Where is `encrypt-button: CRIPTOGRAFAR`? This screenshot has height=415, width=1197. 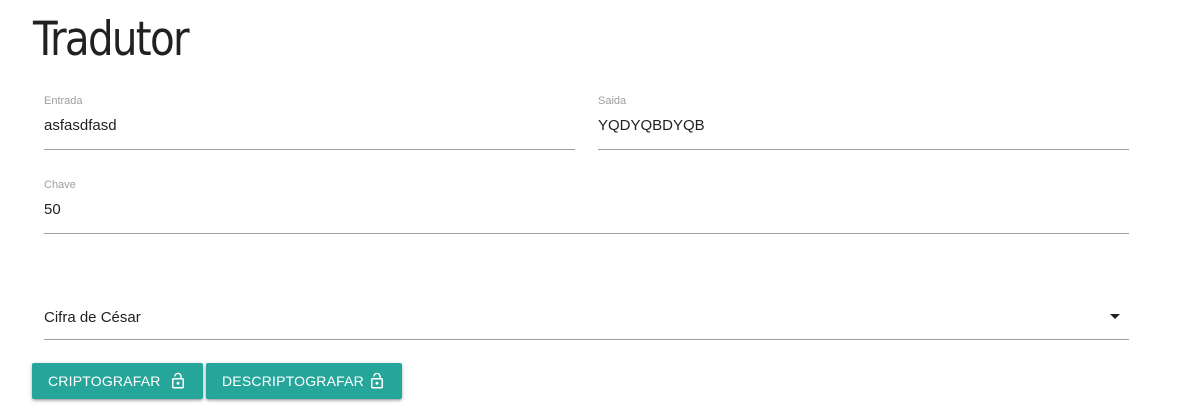 encrypt-button: CRIPTOGRAFAR is located at coordinates (117, 381).